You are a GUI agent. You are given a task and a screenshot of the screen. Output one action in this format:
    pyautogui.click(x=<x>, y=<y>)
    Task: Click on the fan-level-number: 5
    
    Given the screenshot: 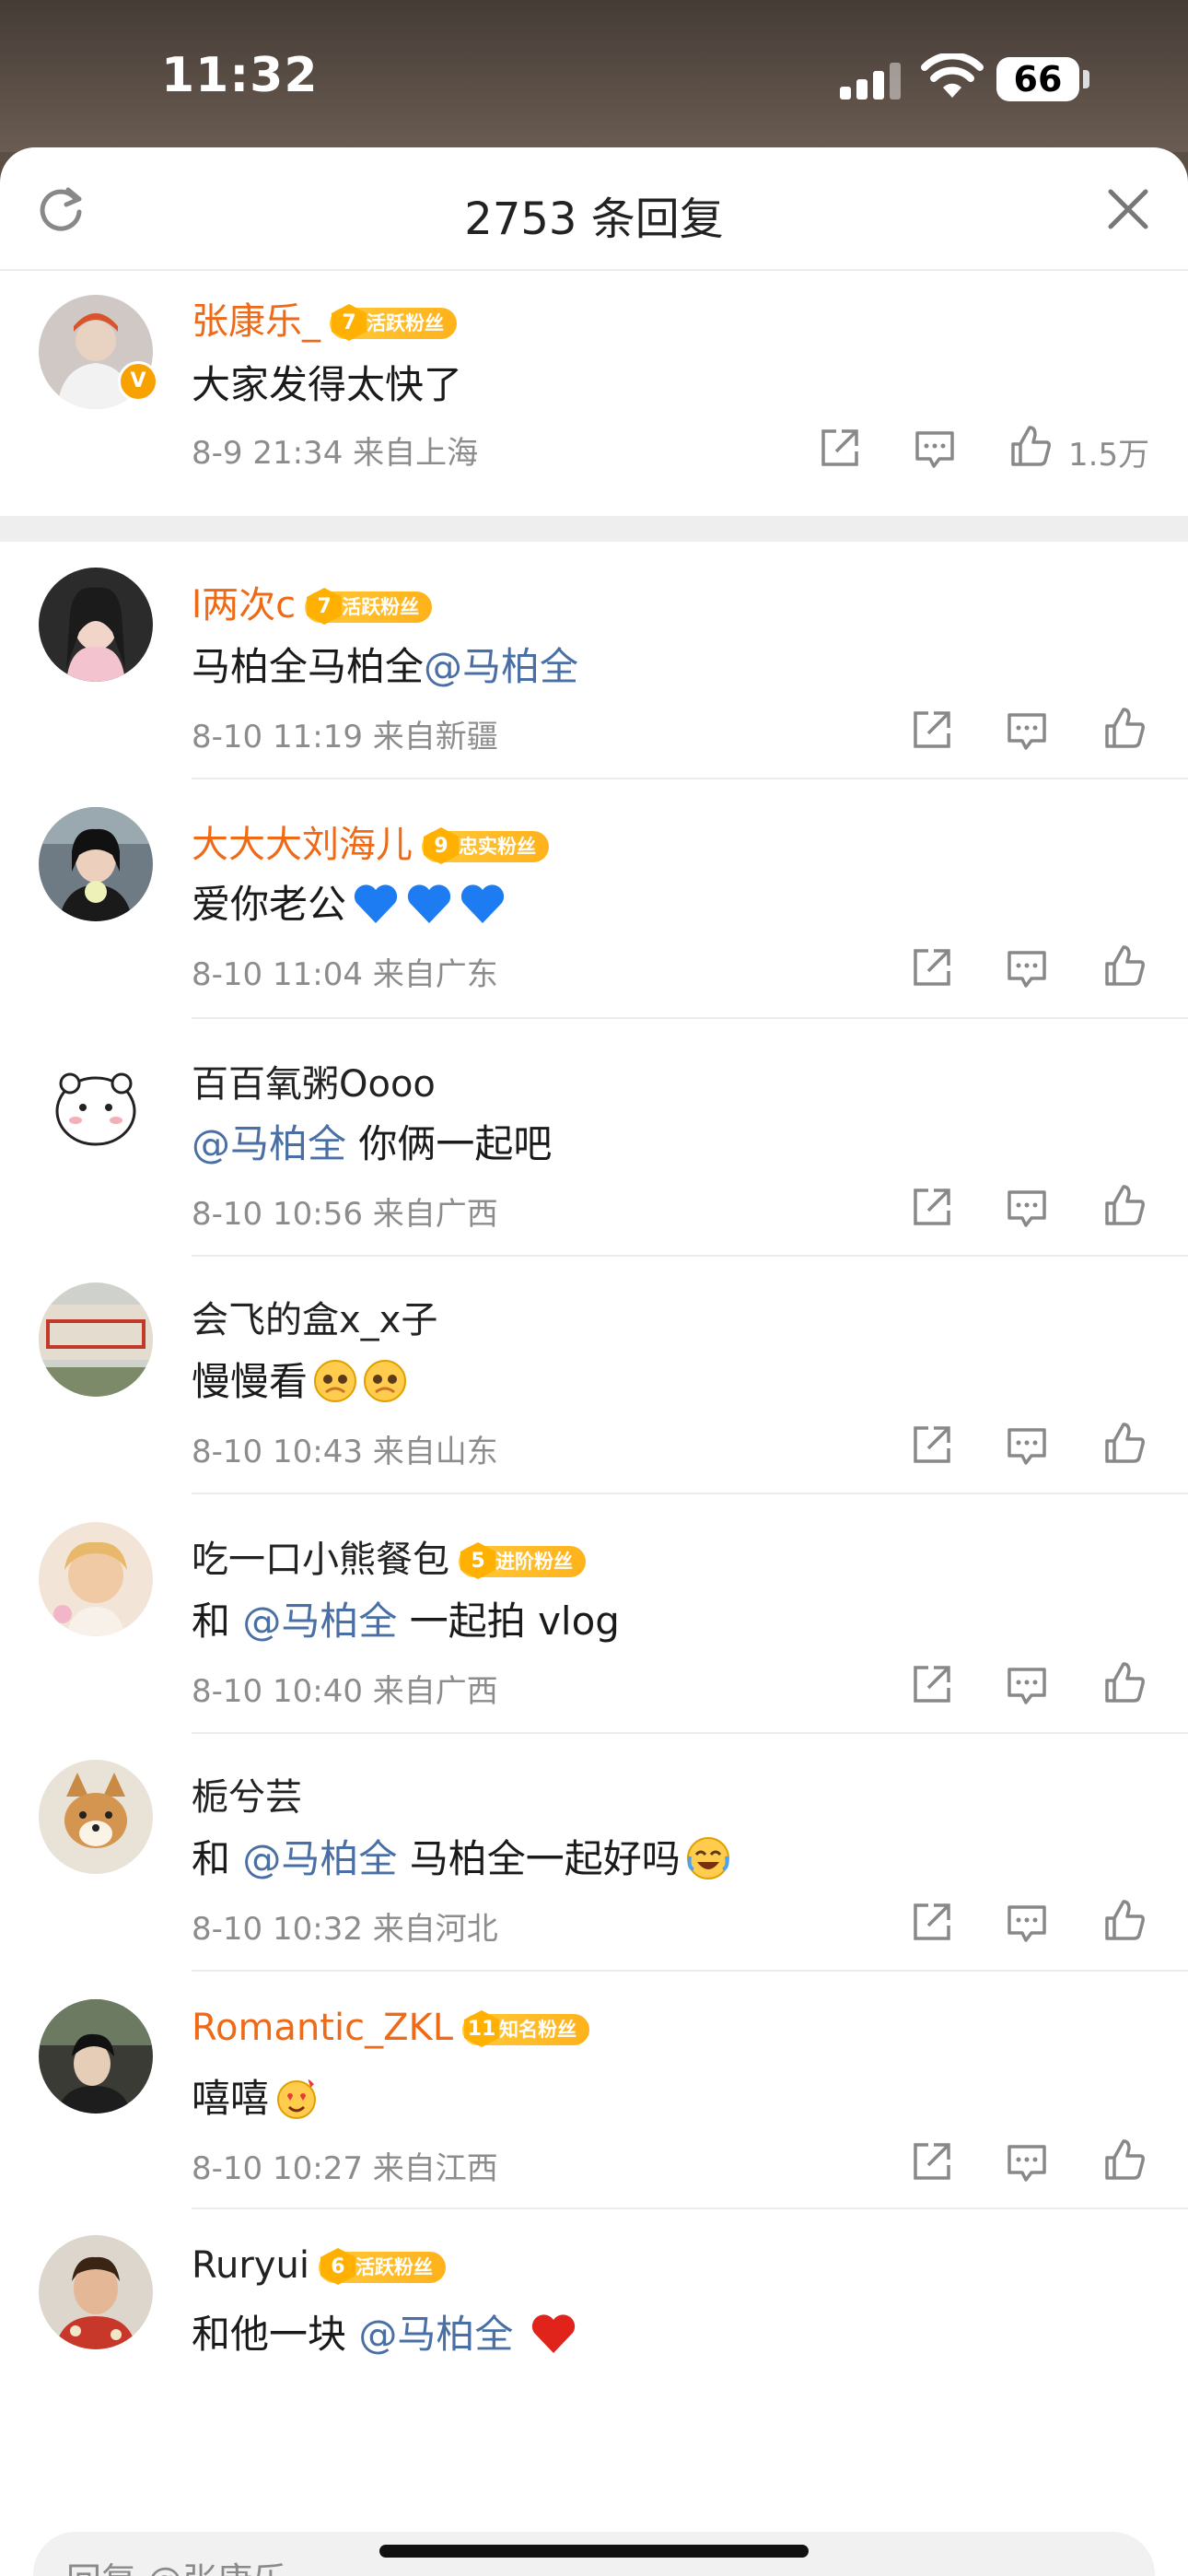 What is the action you would take?
    pyautogui.click(x=477, y=1560)
    